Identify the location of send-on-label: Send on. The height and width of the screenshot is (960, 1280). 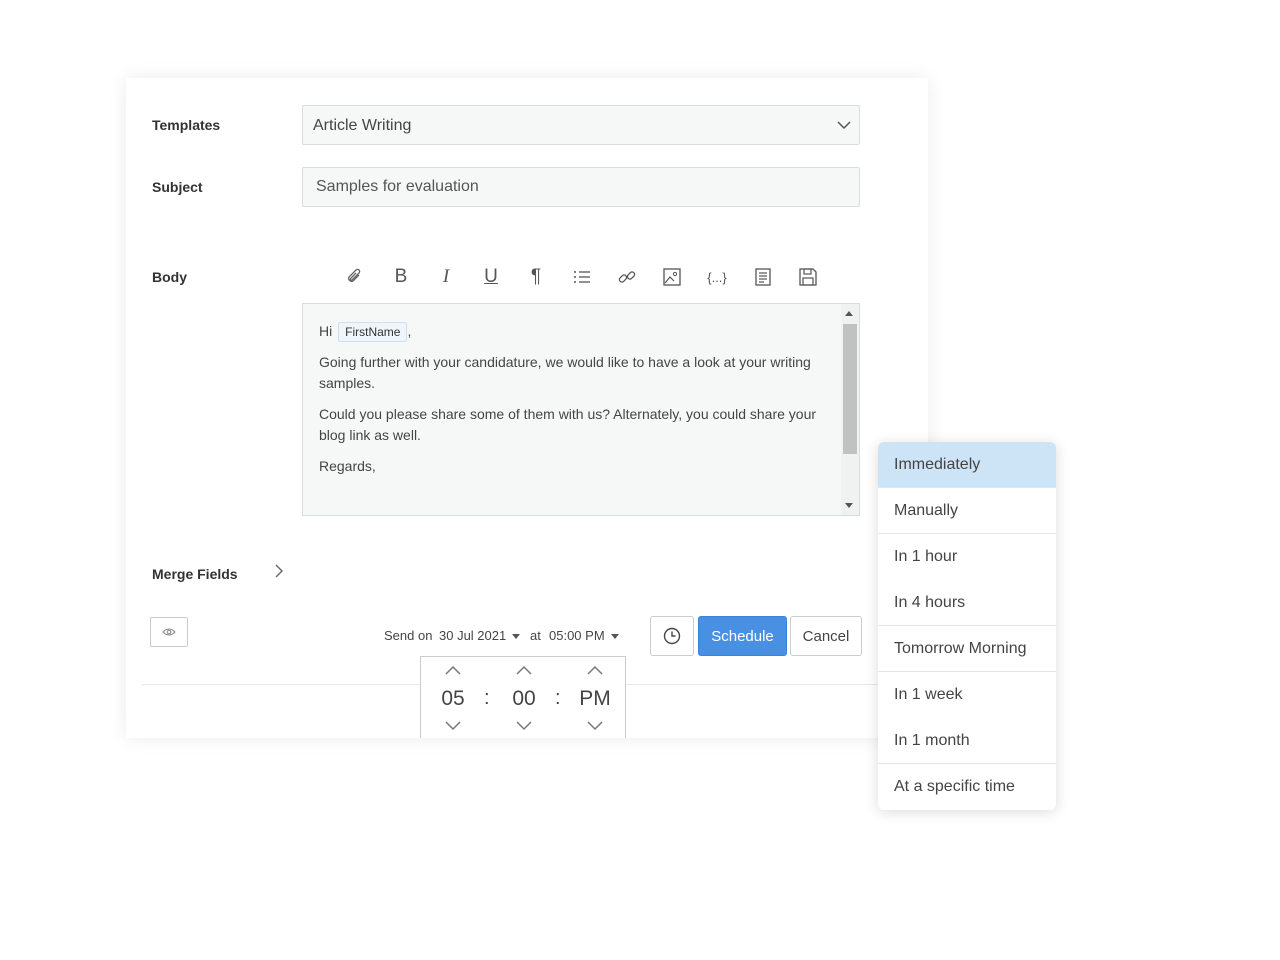
(408, 635).